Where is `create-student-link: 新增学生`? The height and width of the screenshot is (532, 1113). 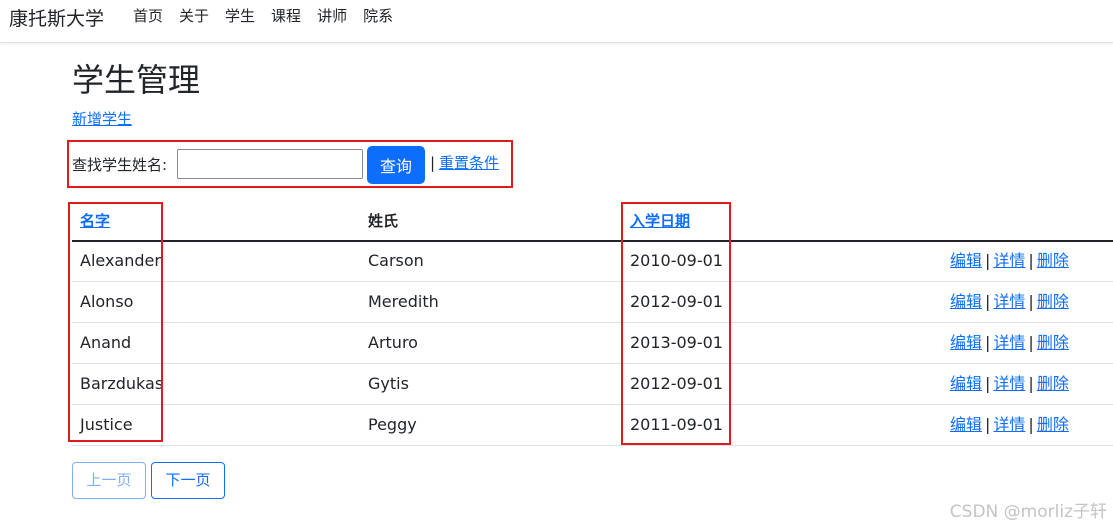 create-student-link: 新增学生 is located at coordinates (102, 119).